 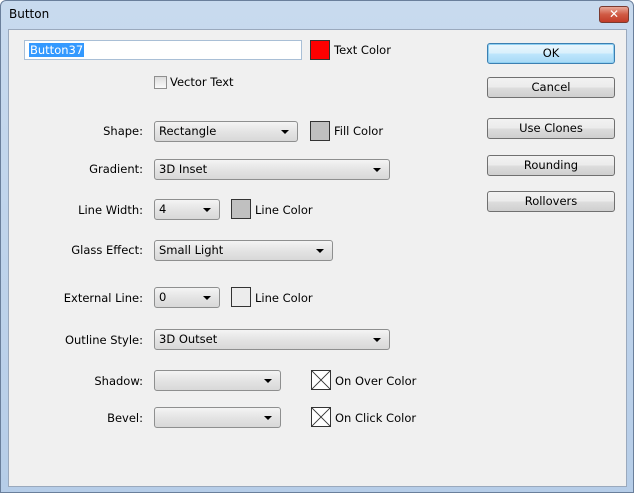 What do you see at coordinates (284, 298) in the screenshot?
I see `external-line-color-label: Line Color` at bounding box center [284, 298].